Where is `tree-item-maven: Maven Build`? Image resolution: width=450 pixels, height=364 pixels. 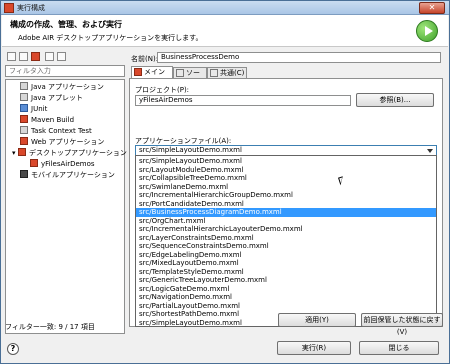
tree-item-maven: Maven Build is located at coordinates (47, 120).